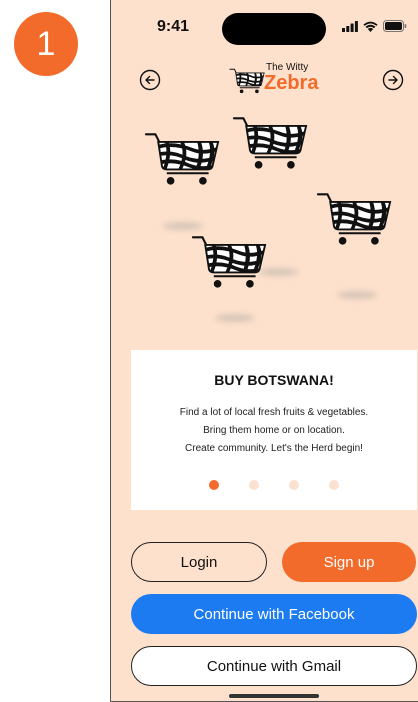  I want to click on card-line: Create community. Let's the Herd begin!, so click(274, 448).